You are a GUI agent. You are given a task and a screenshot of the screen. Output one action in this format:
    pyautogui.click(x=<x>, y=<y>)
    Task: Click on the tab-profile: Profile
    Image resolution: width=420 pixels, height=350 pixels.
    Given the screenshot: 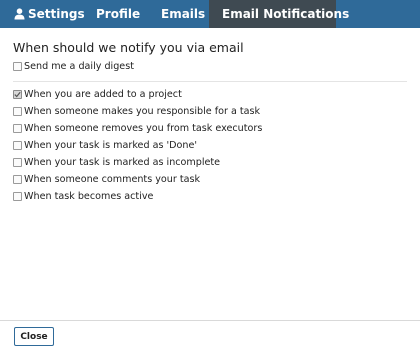 What is the action you would take?
    pyautogui.click(x=115, y=14)
    